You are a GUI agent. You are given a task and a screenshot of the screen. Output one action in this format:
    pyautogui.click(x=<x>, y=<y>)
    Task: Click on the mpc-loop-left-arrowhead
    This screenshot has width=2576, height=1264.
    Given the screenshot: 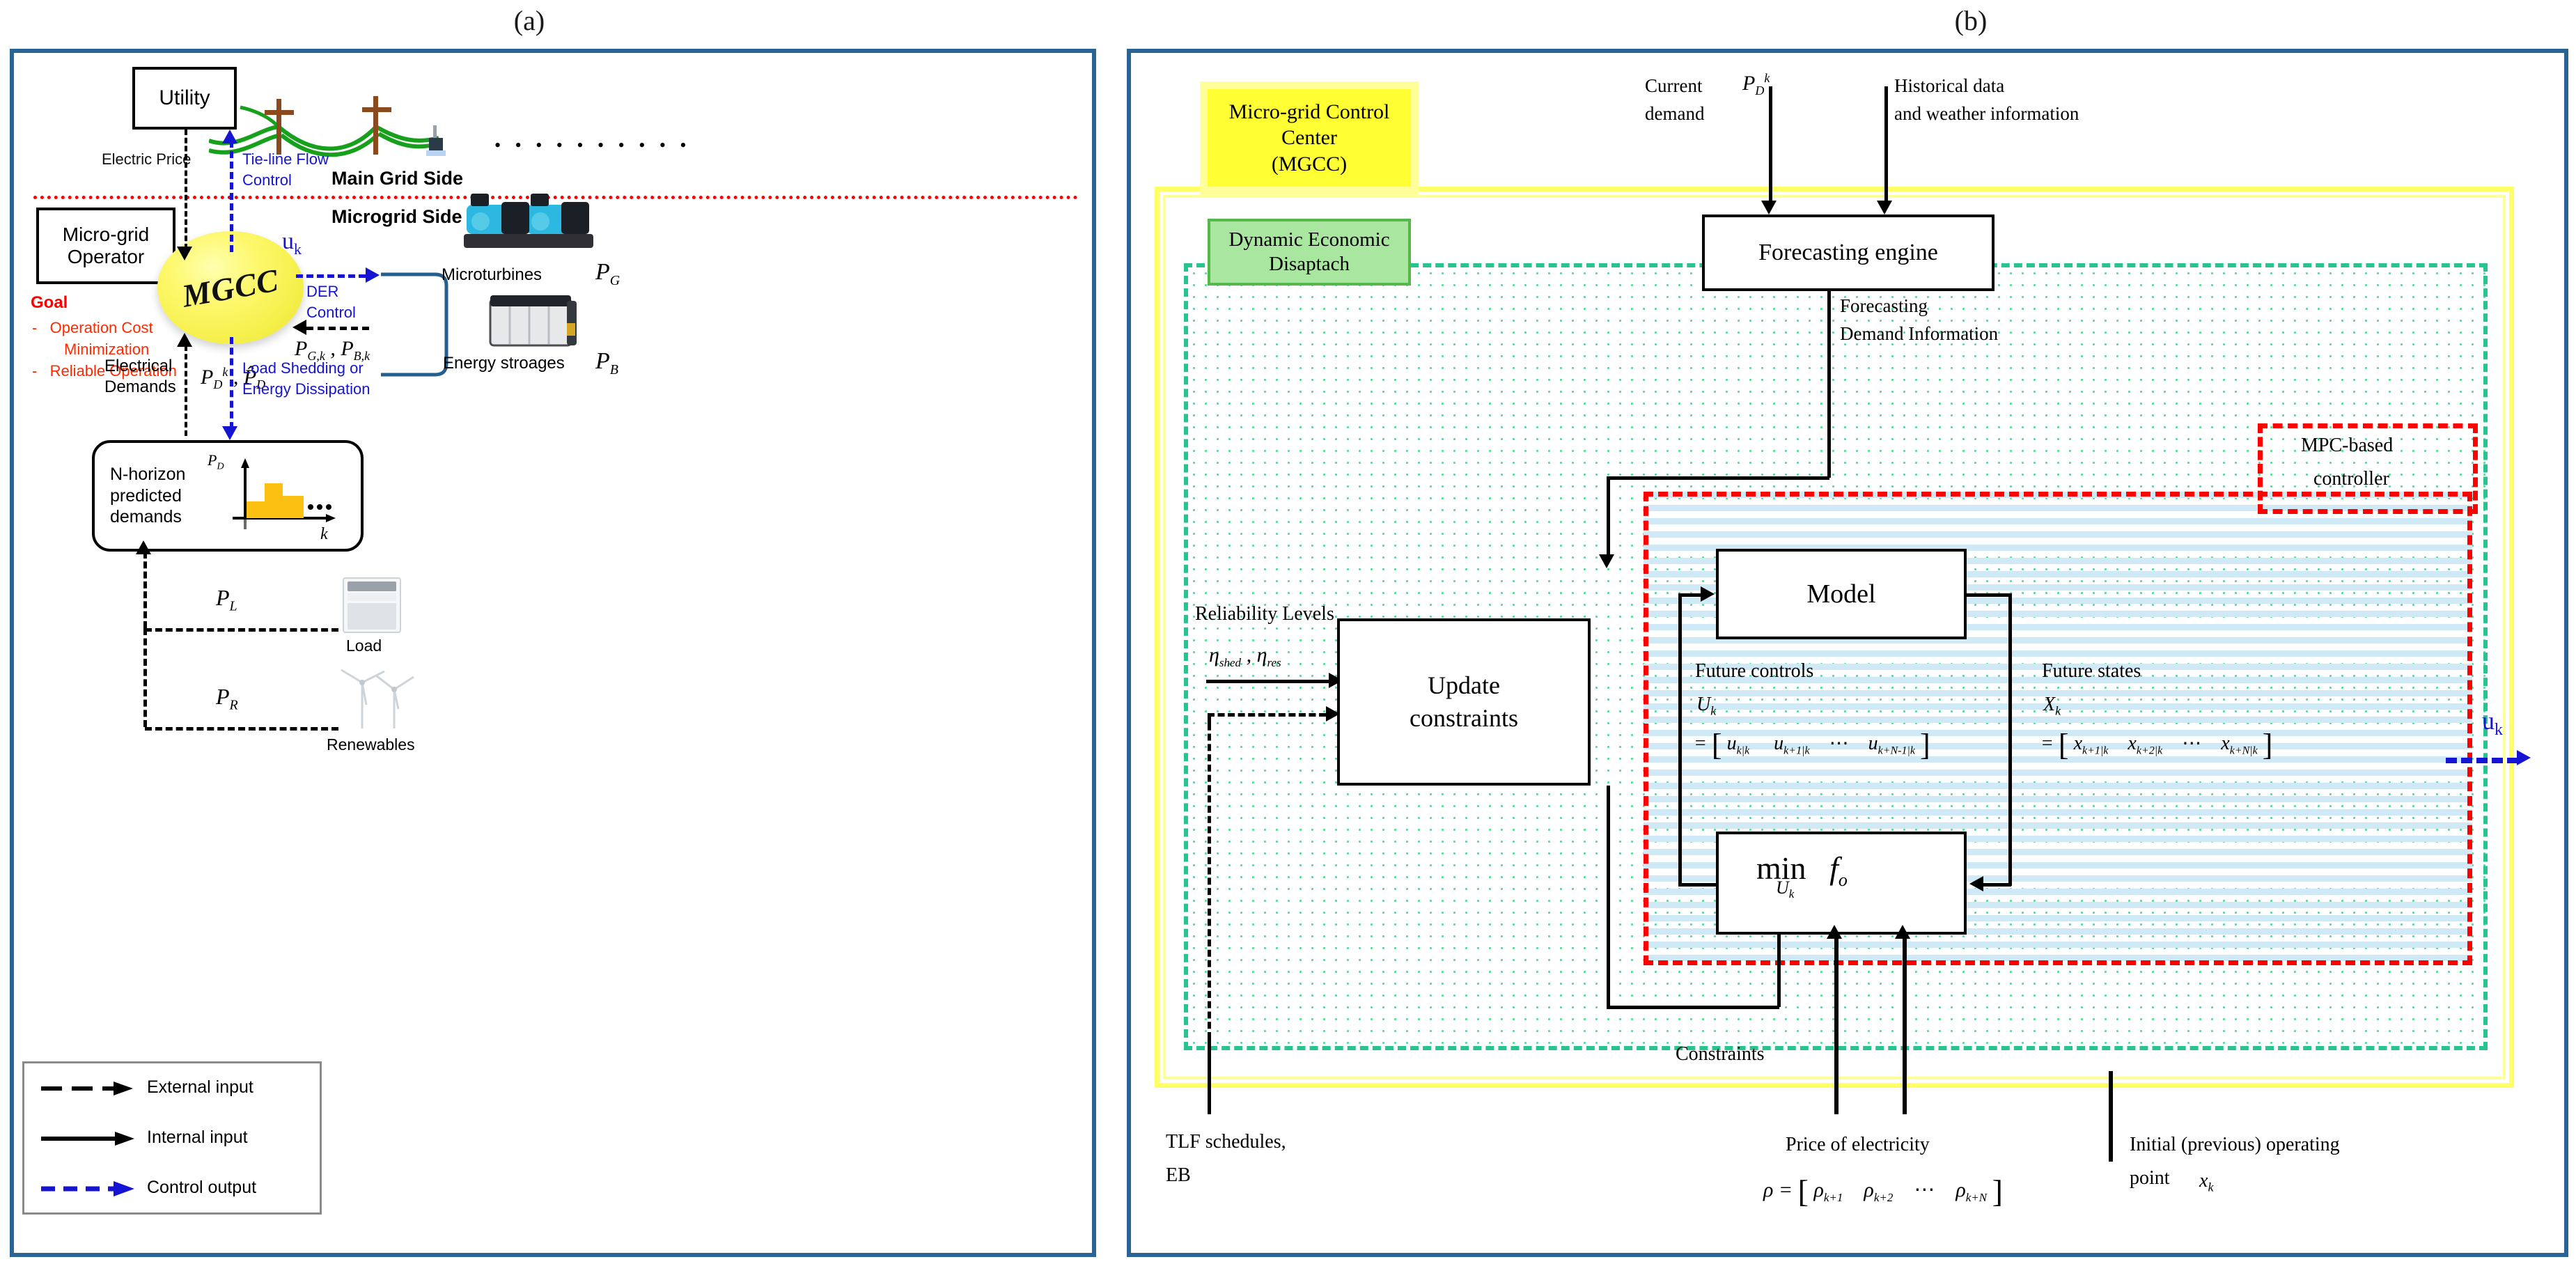 What is the action you would take?
    pyautogui.click(x=1708, y=594)
    